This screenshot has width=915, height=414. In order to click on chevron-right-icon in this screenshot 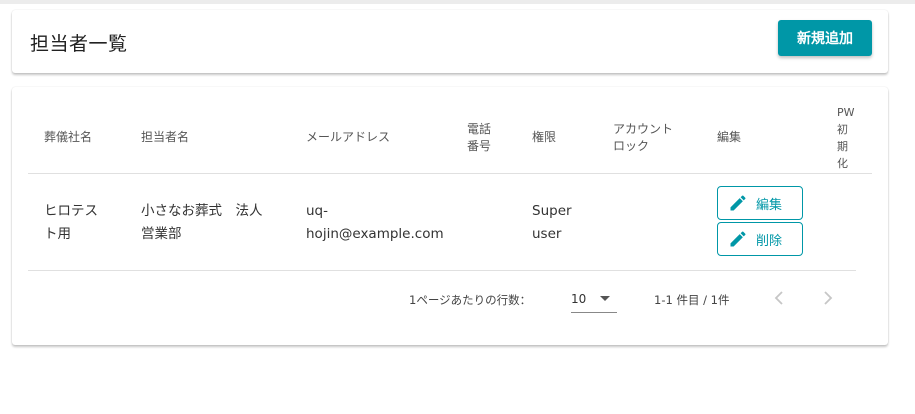, I will do `click(828, 298)`.